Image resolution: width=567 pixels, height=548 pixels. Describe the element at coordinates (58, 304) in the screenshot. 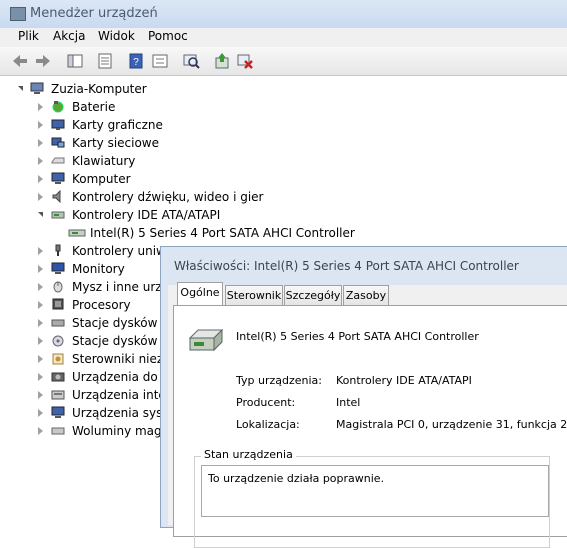

I see `processor-icon` at that location.